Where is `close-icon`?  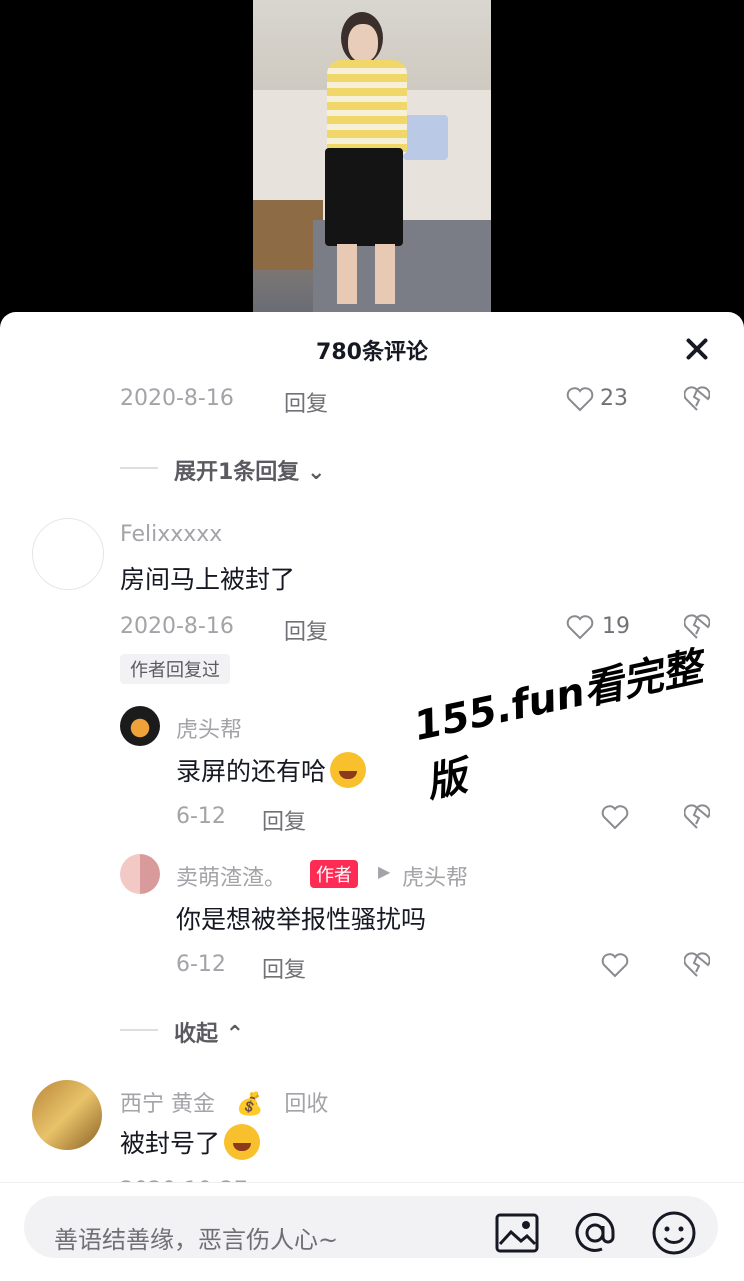 close-icon is located at coordinates (697, 349).